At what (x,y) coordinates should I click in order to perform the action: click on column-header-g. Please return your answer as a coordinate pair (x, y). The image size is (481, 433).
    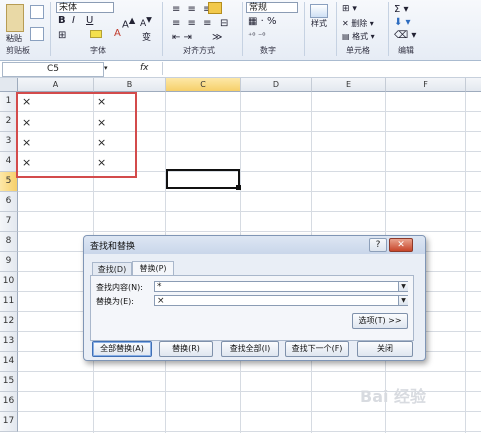
    Looking at the image, I should click on (473, 85).